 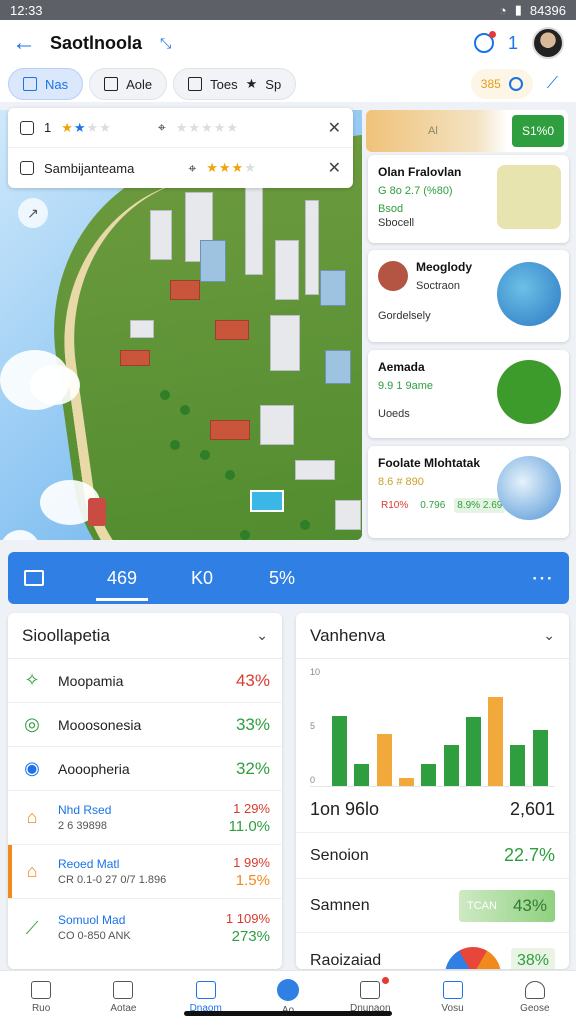 What do you see at coordinates (32, 817) in the screenshot?
I see `home-icon: ⌂` at bounding box center [32, 817].